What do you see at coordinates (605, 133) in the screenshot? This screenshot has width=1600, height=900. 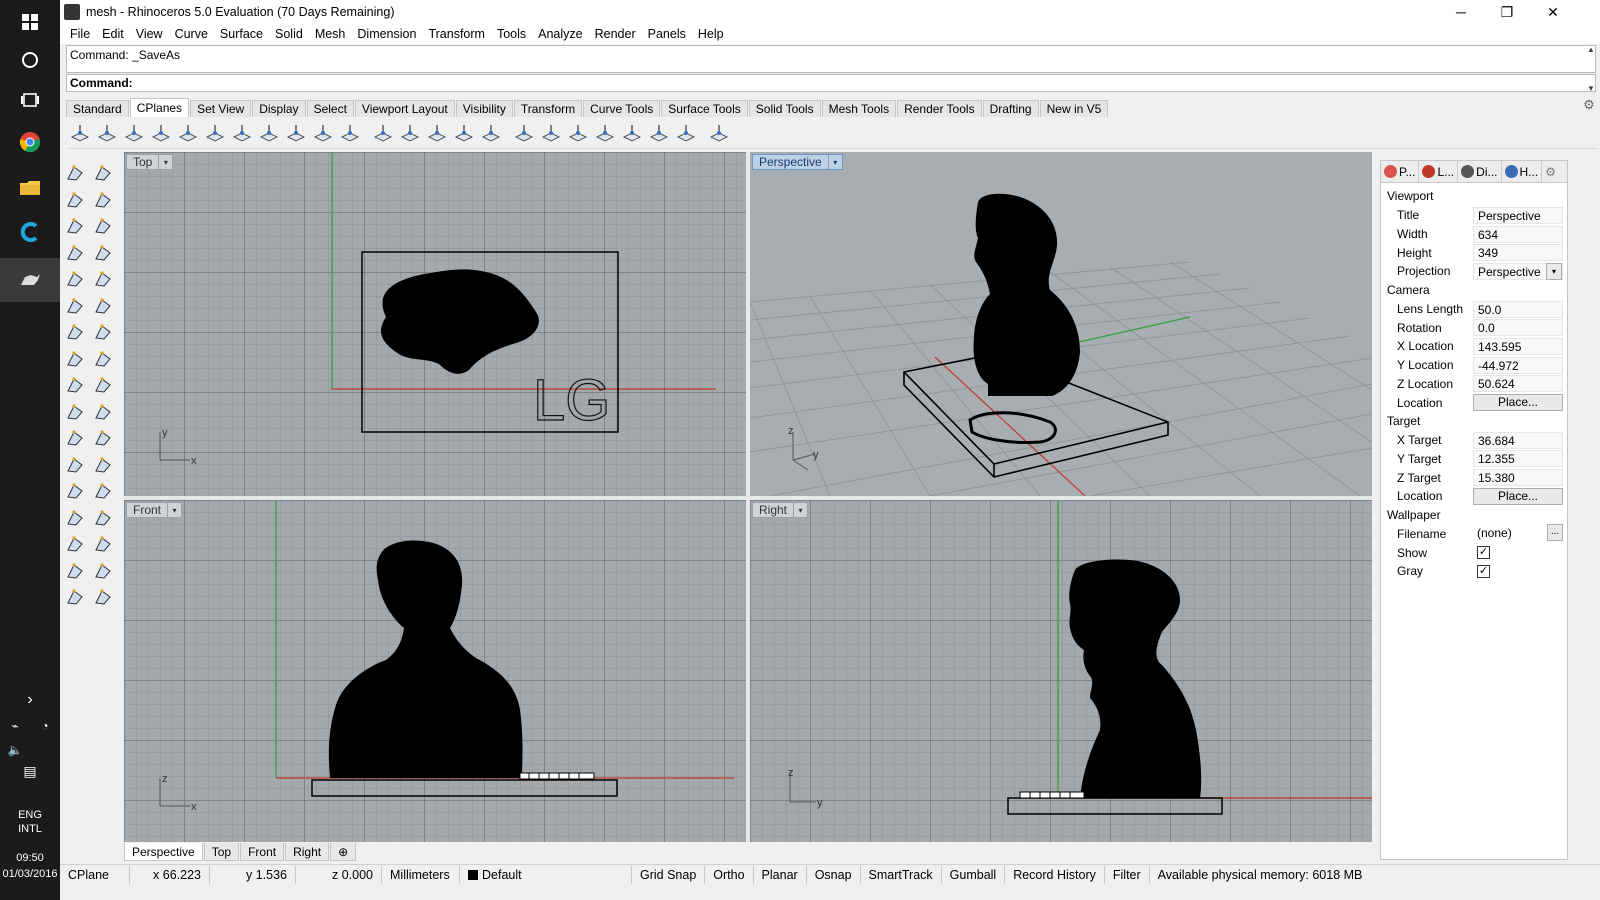 I see `cplane-extents-icon` at bounding box center [605, 133].